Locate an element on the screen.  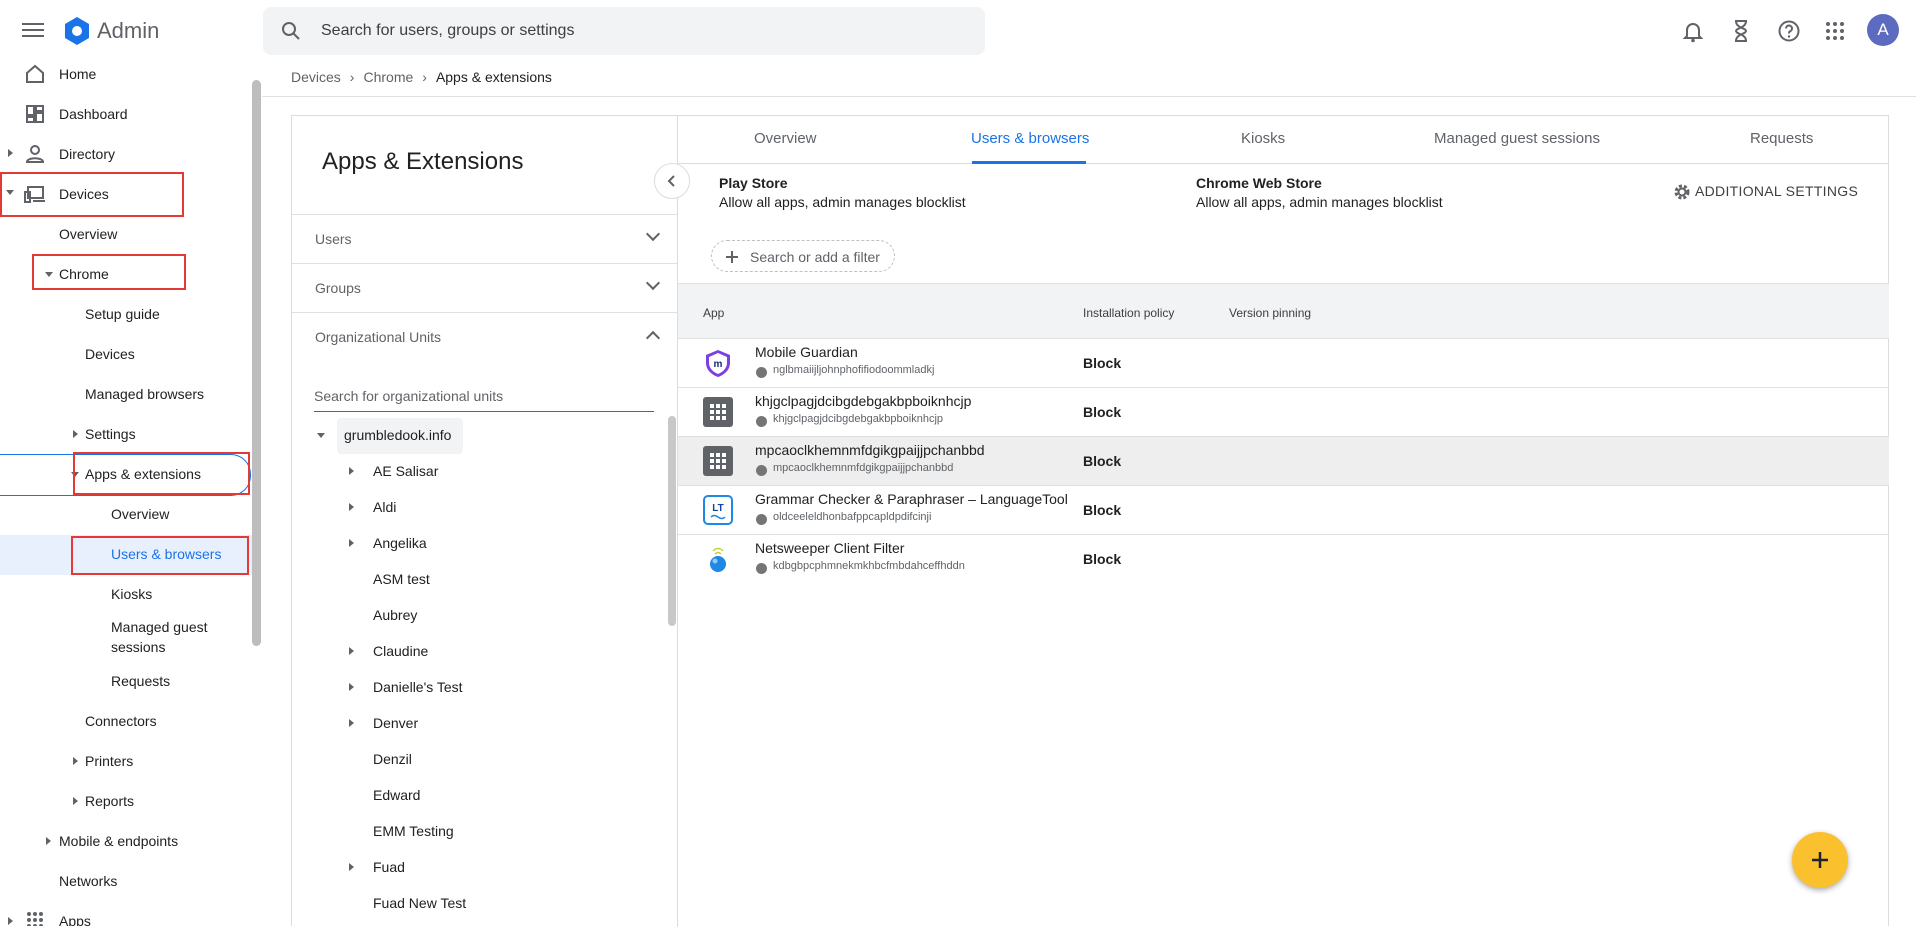
gear-icon is located at coordinates (1682, 192).